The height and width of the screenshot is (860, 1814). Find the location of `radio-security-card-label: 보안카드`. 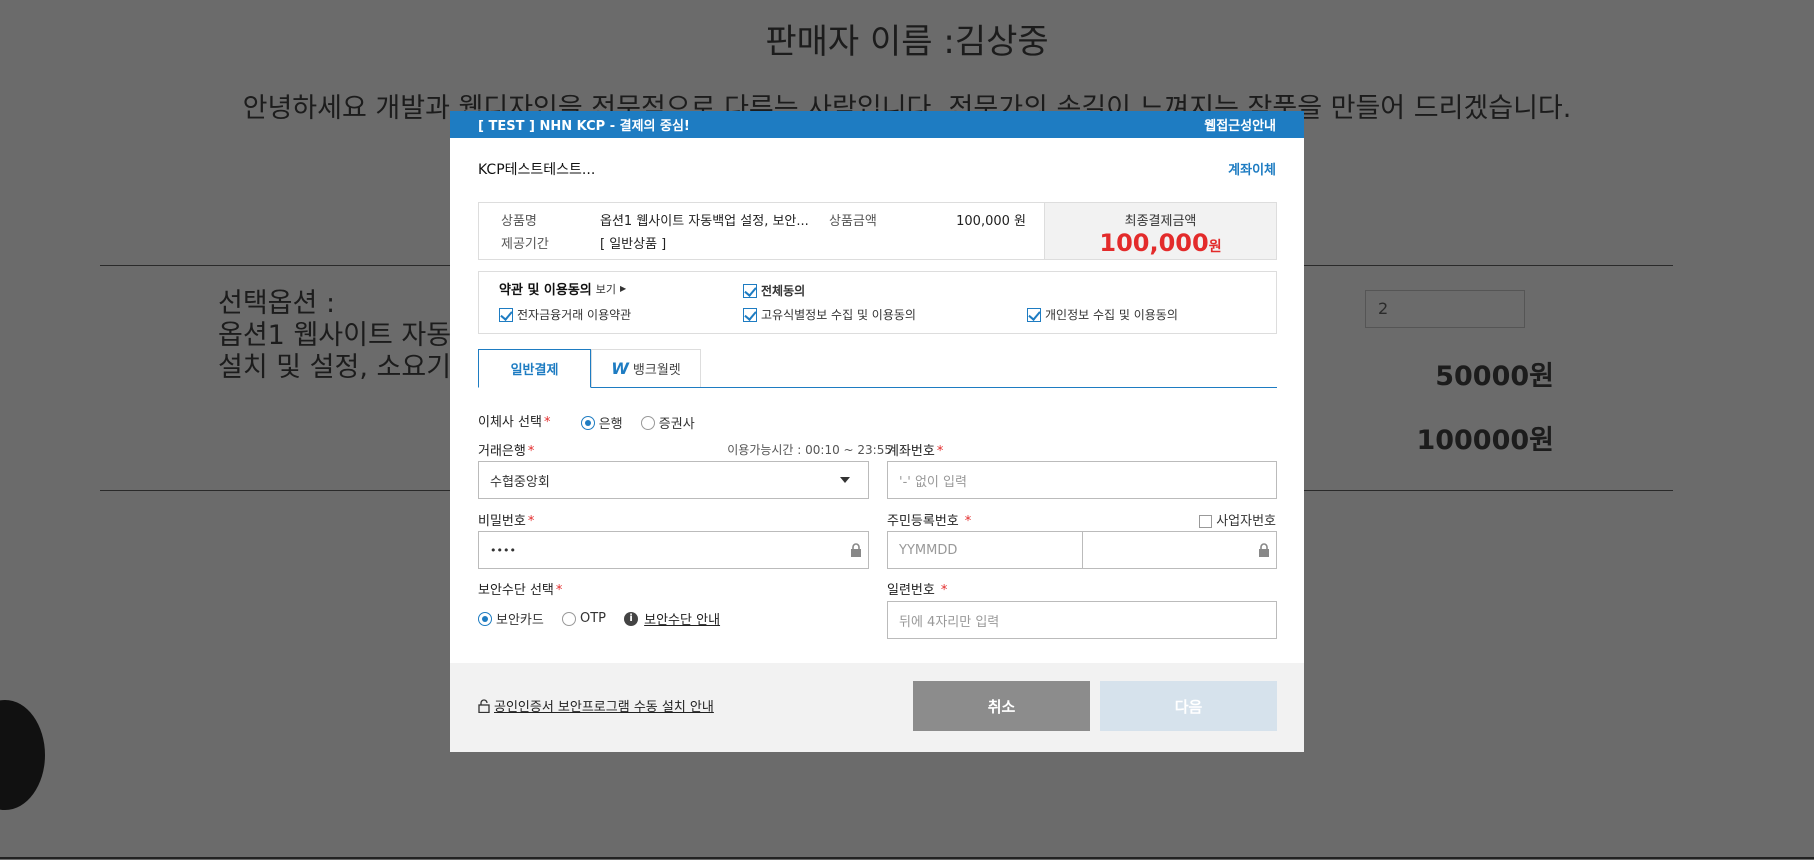

radio-security-card-label: 보안카드 is located at coordinates (520, 620).